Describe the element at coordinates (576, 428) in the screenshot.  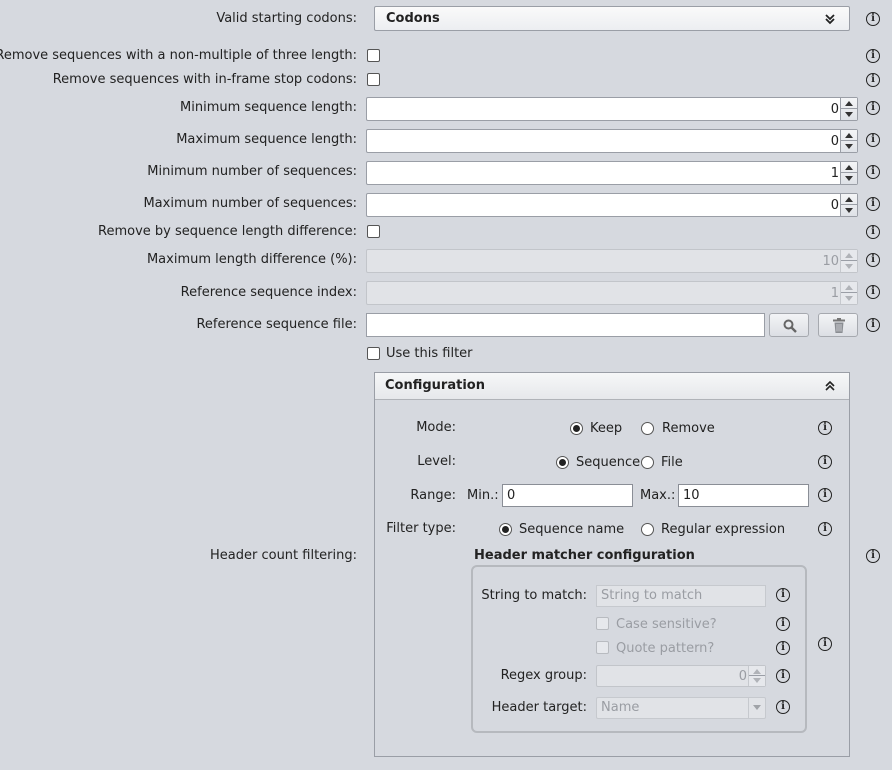
I see `mode-keep-radio` at that location.